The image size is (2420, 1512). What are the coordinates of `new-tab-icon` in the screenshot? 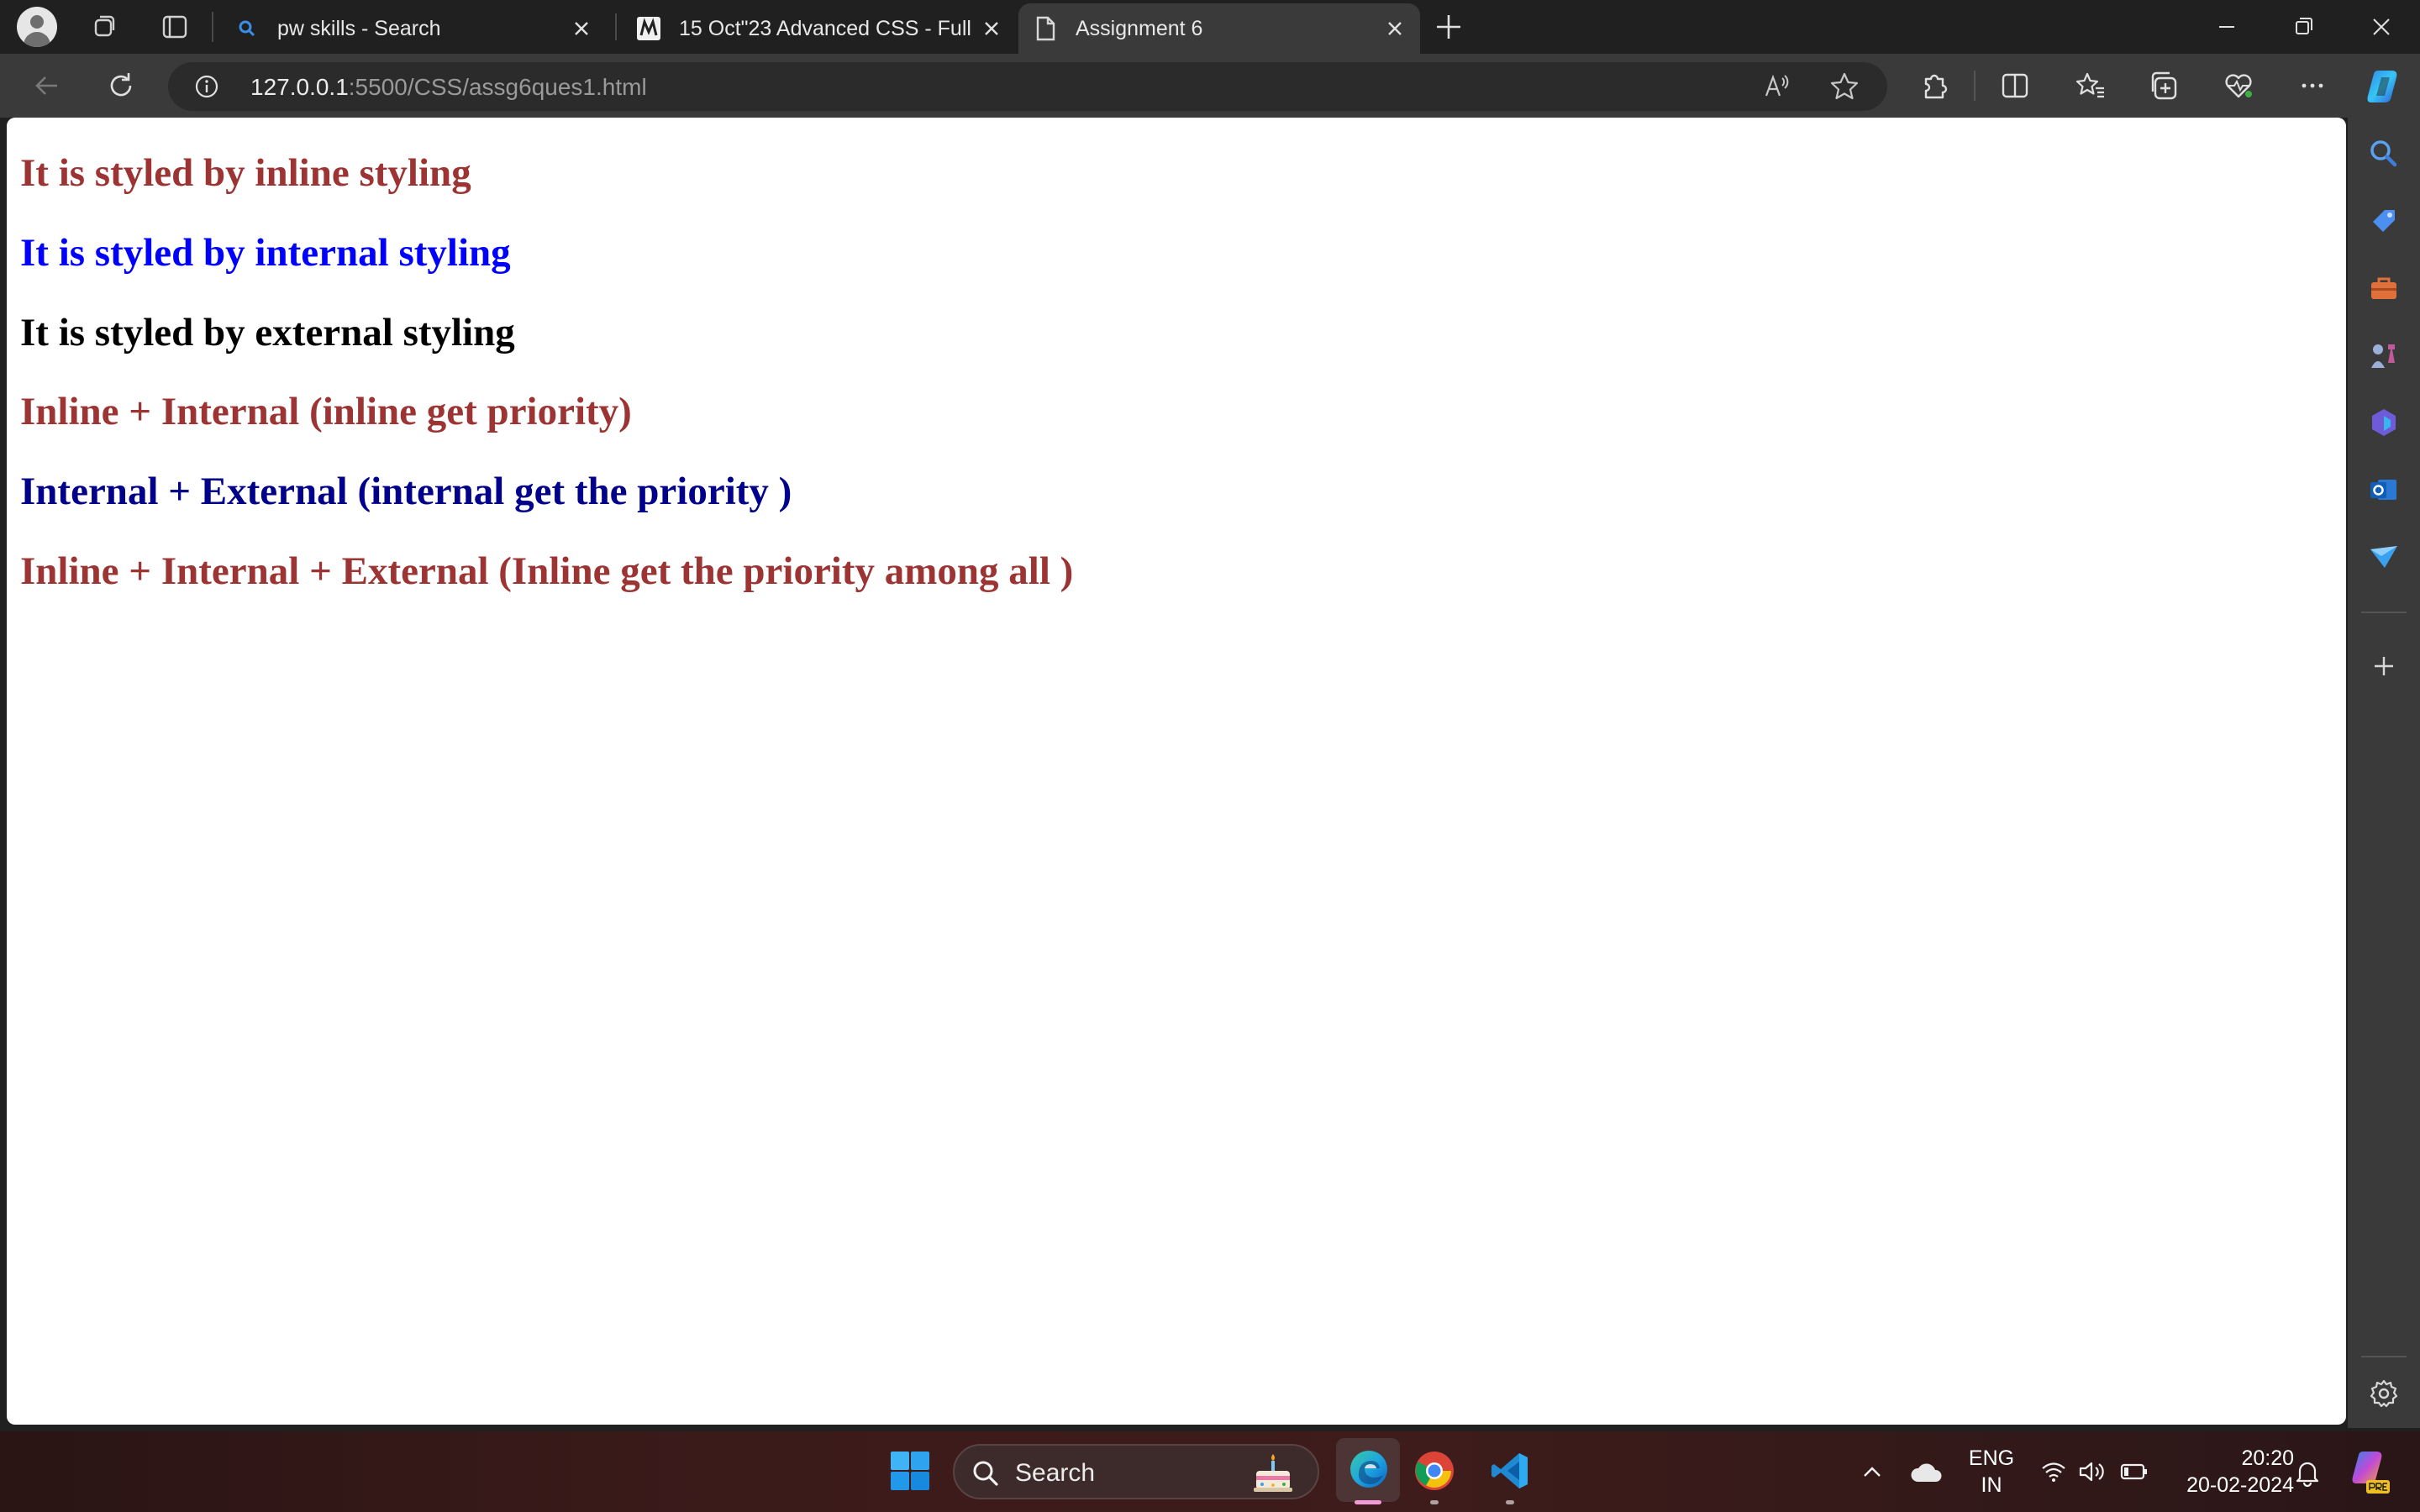 It's located at (1448, 26).